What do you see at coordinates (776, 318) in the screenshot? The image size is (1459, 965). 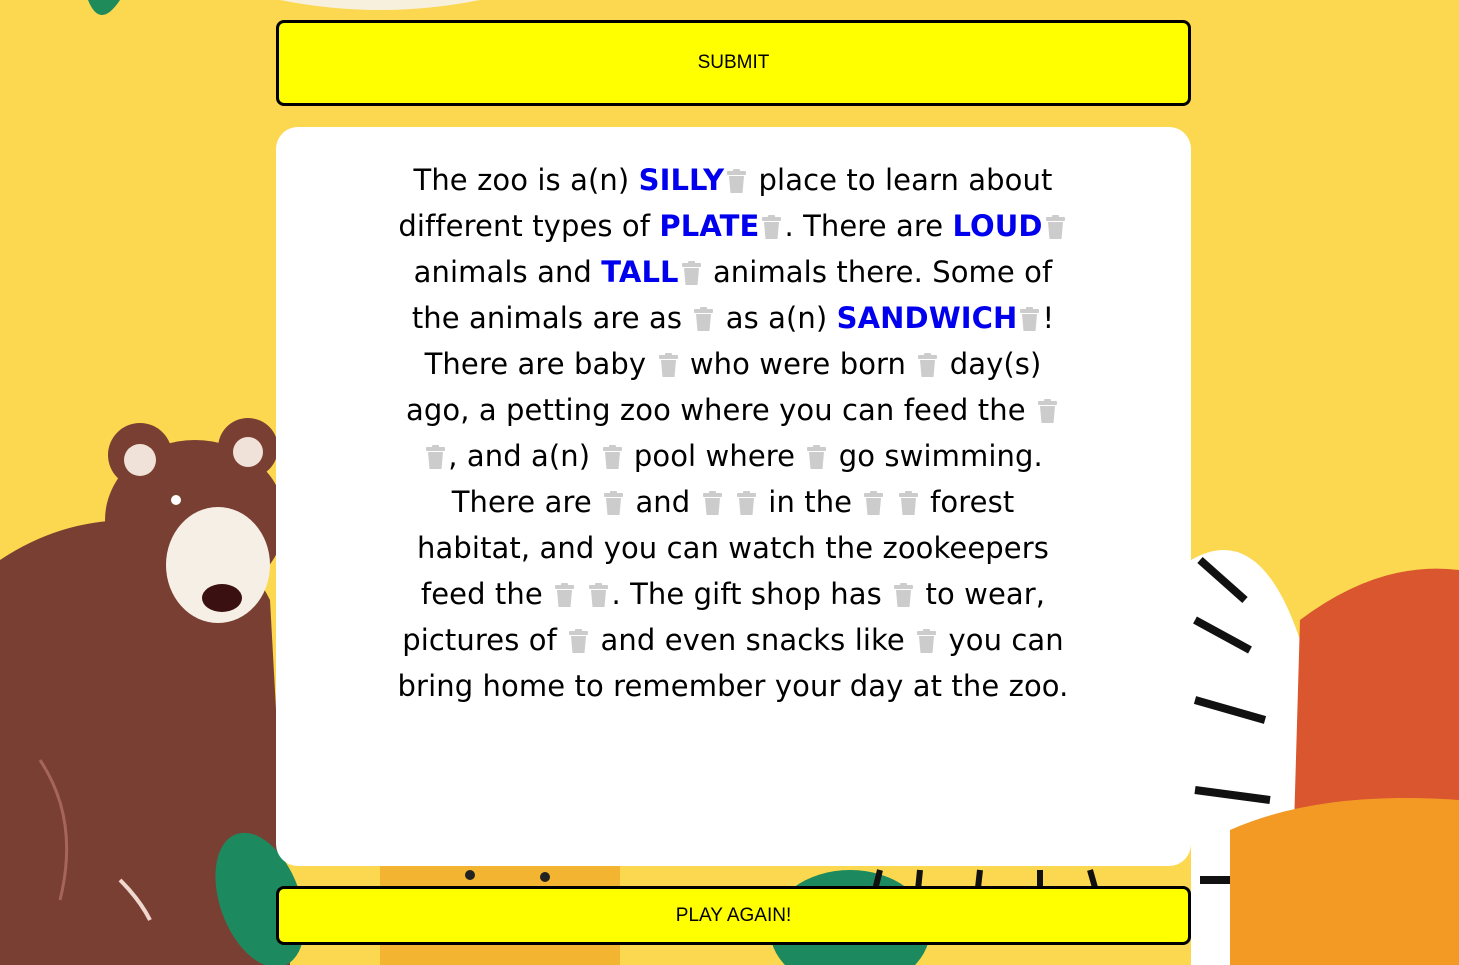 I see `story-text: as a(n)` at bounding box center [776, 318].